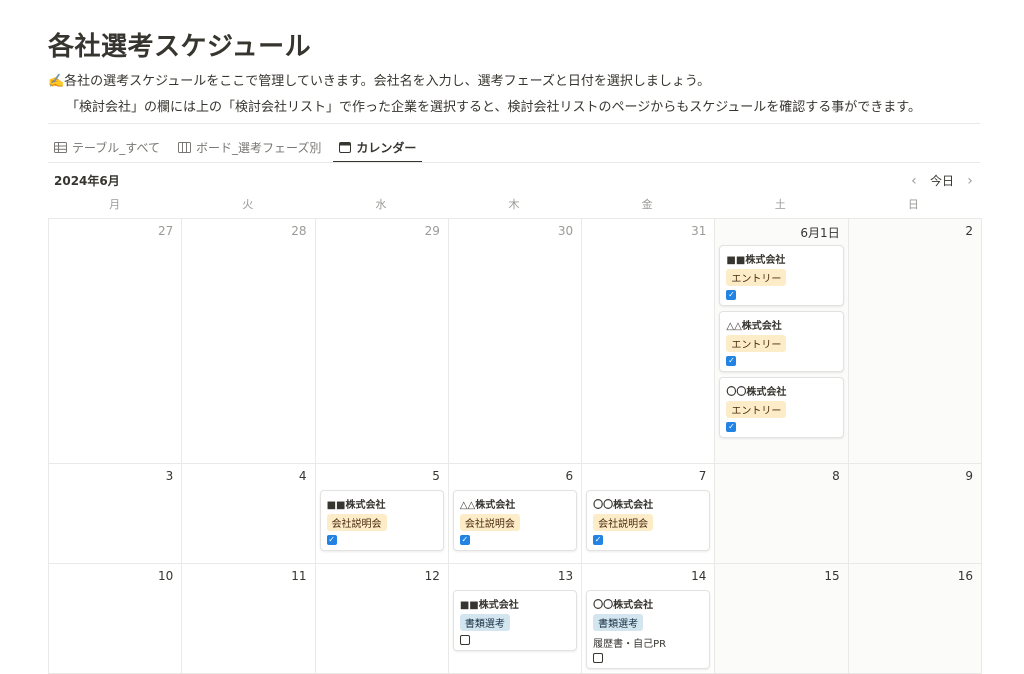  I want to click on day-number: 7, so click(702, 476).